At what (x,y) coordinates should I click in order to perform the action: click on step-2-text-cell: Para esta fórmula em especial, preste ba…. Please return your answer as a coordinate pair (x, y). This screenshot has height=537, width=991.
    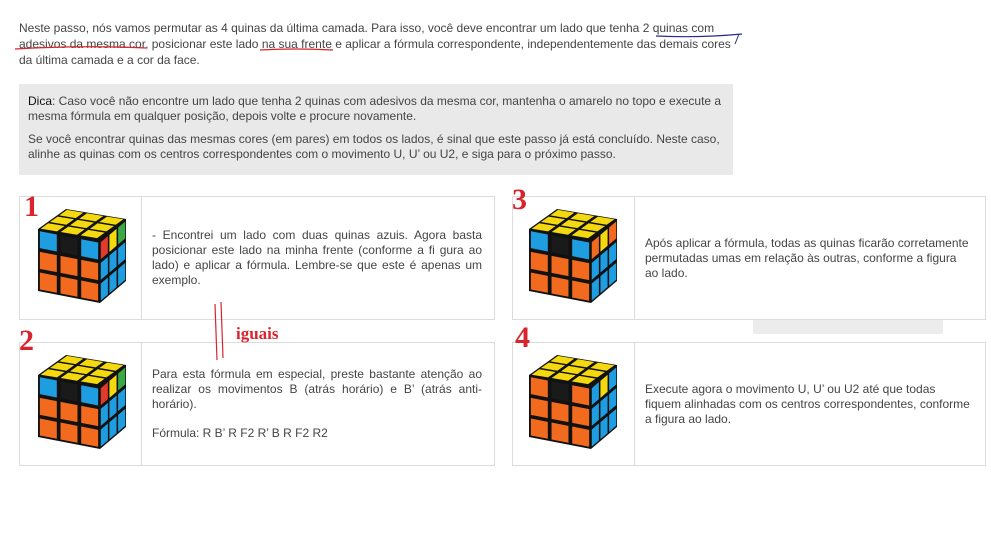
    Looking at the image, I should click on (317, 404).